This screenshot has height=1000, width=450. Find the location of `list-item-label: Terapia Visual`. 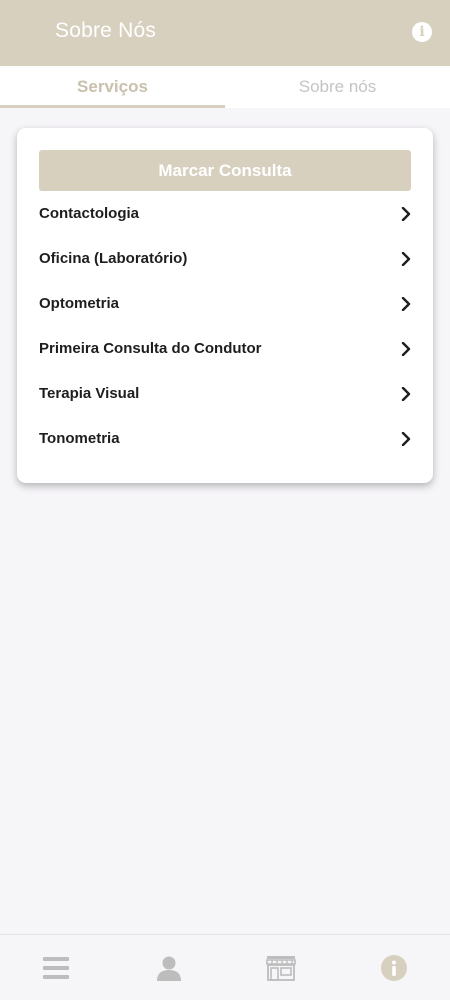

list-item-label: Terapia Visual is located at coordinates (89, 393).